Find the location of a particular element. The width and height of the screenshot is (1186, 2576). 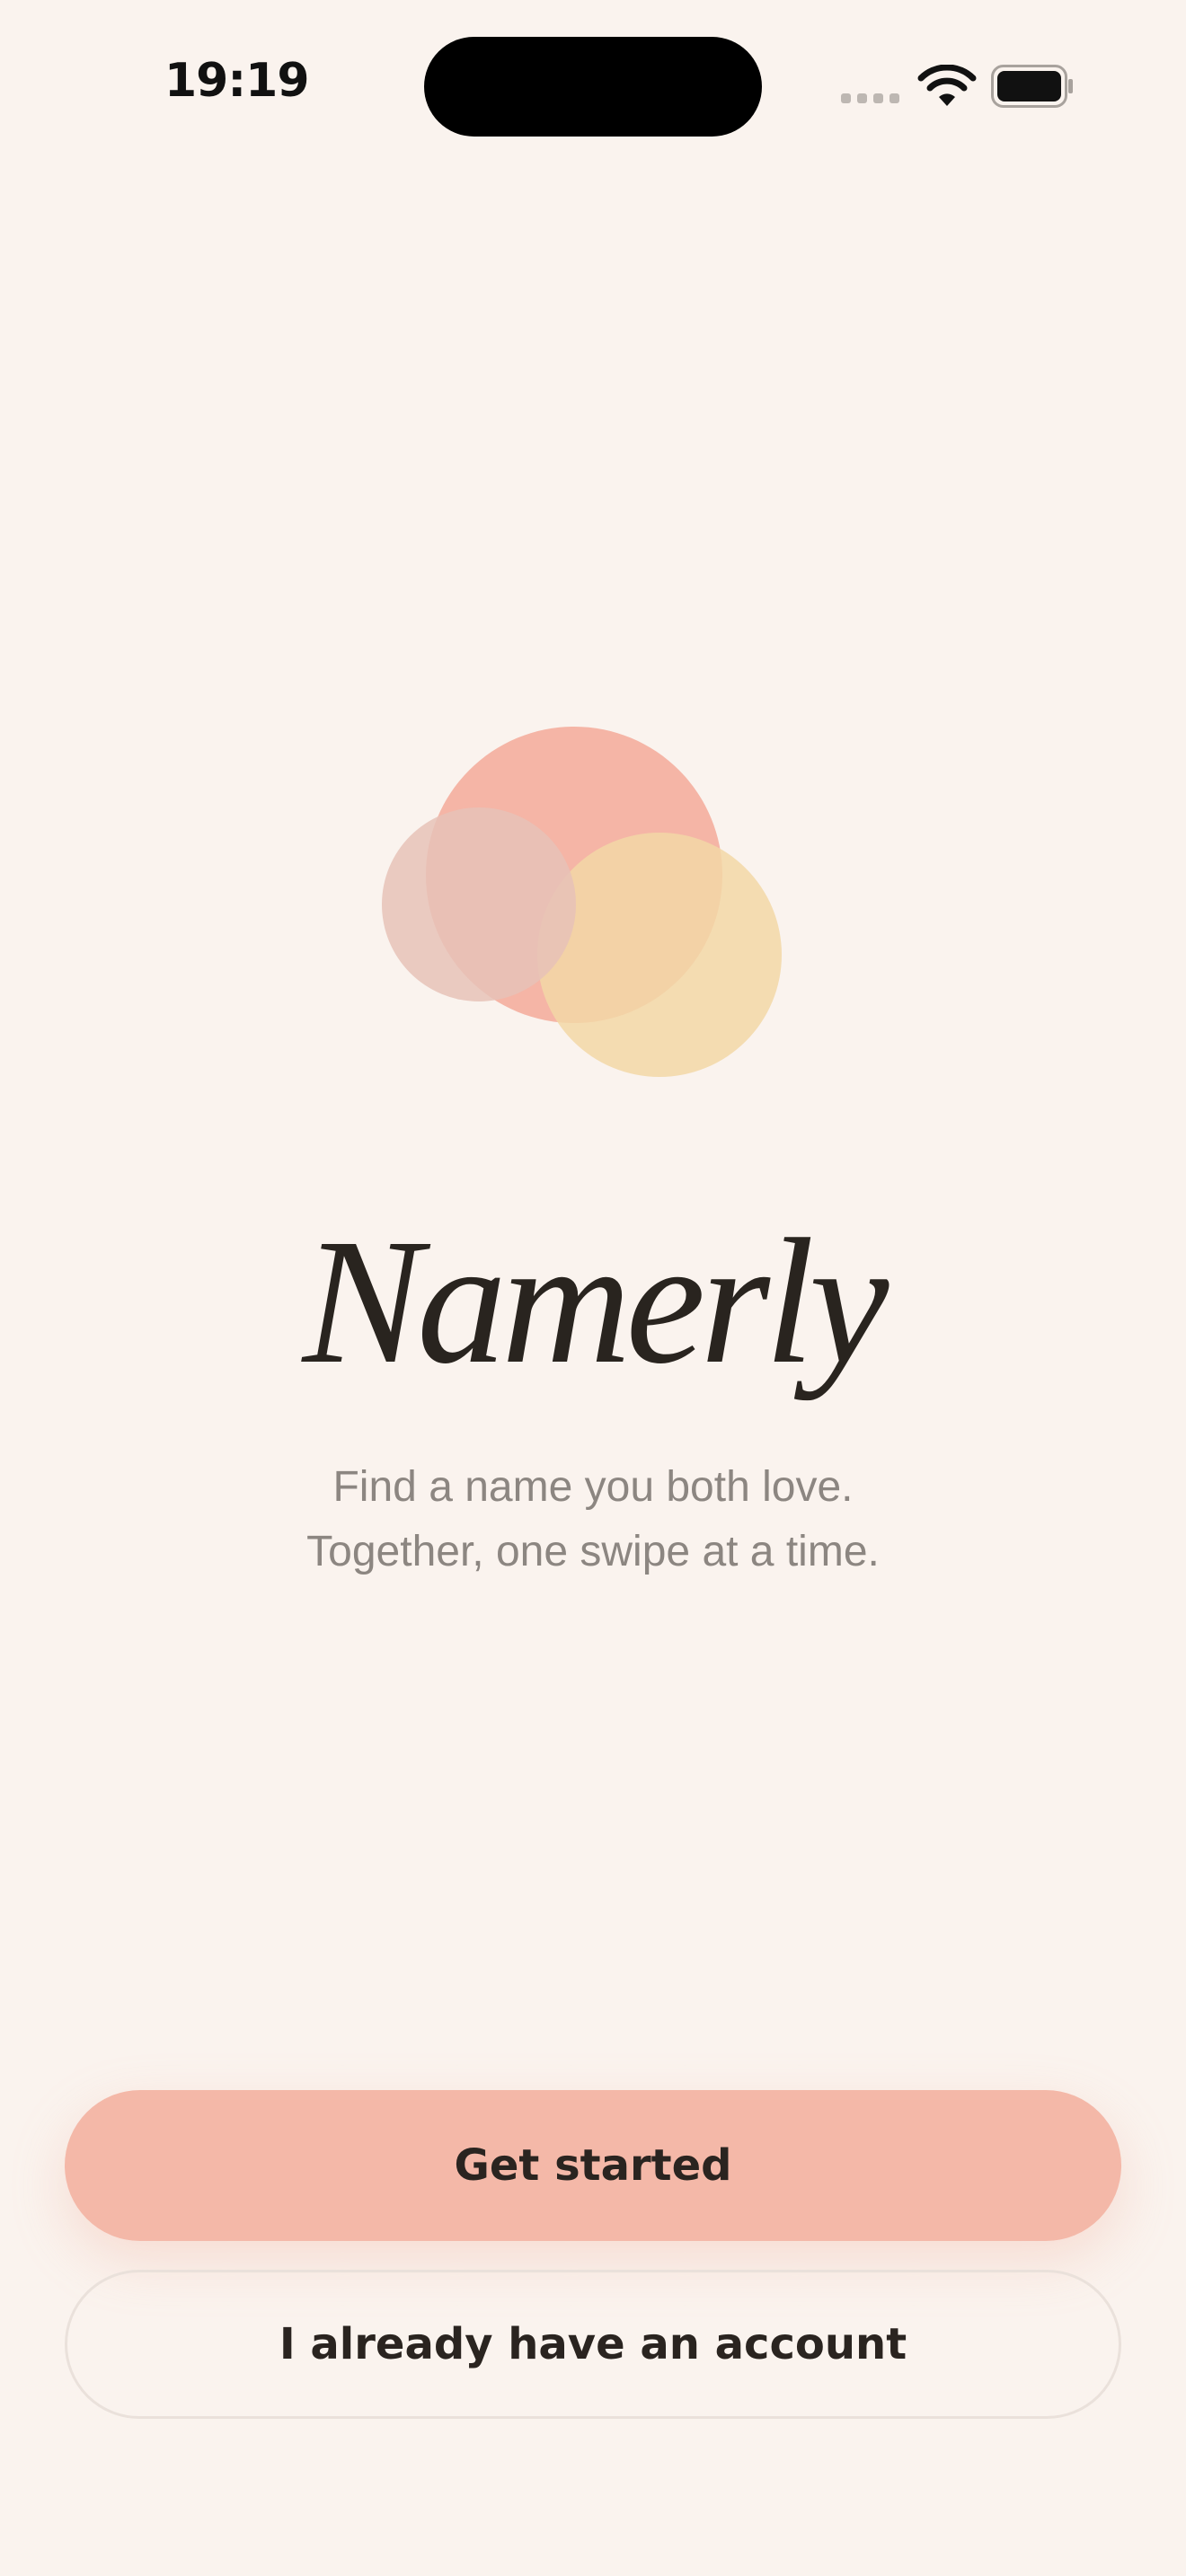

status-time: 19:19 is located at coordinates (237, 81).